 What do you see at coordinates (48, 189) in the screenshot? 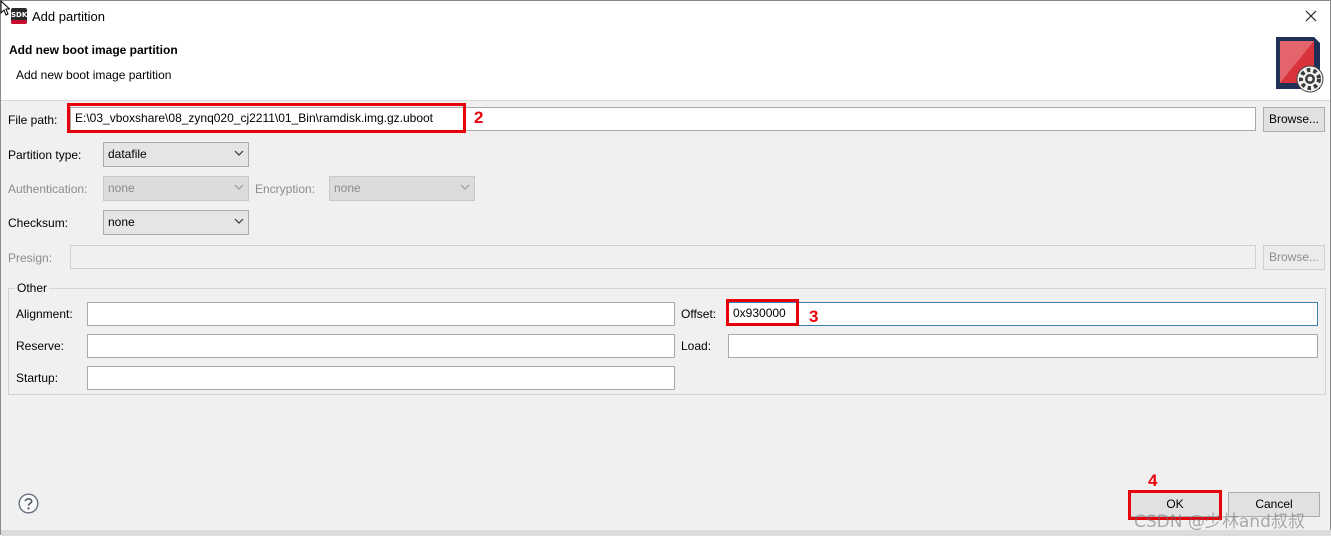
I see `authentication-label: Authentication:` at bounding box center [48, 189].